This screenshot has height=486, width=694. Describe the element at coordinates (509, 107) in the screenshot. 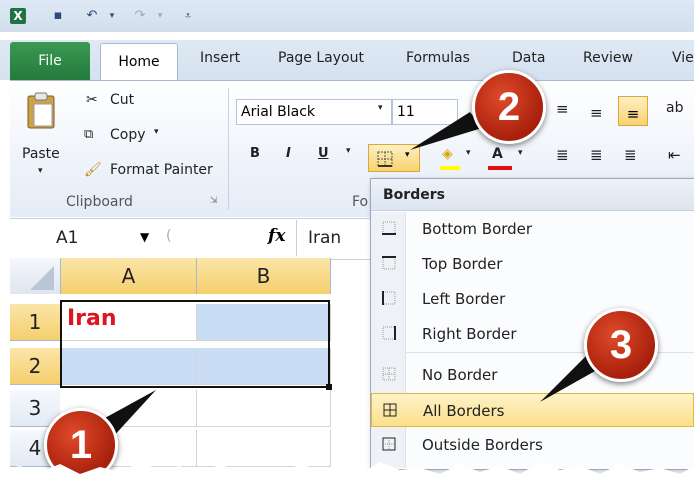

I see `callout-badge-2: 2` at that location.